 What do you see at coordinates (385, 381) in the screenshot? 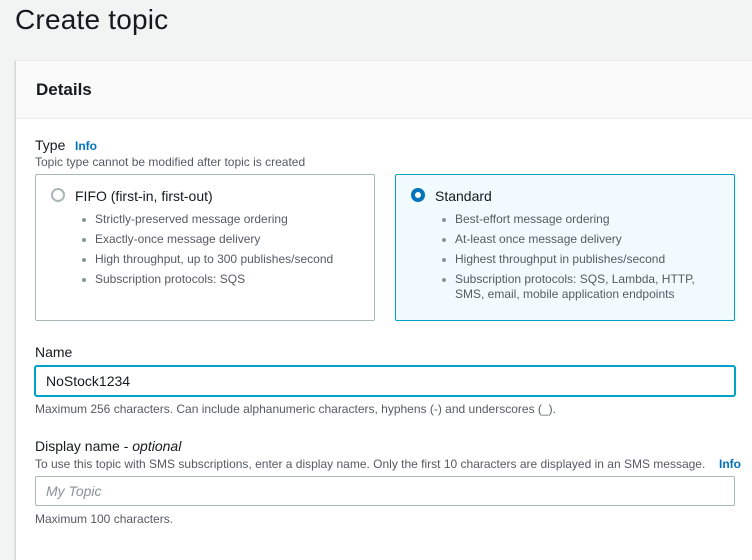
I see `name-input` at bounding box center [385, 381].